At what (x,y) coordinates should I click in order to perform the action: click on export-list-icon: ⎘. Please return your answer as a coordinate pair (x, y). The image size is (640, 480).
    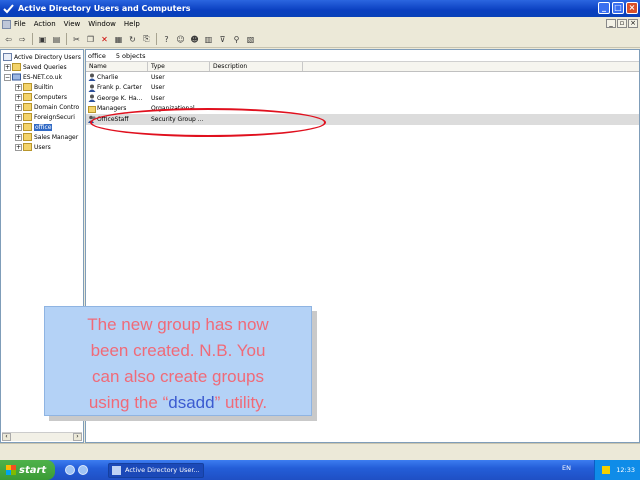
    Looking at the image, I should click on (146, 39).